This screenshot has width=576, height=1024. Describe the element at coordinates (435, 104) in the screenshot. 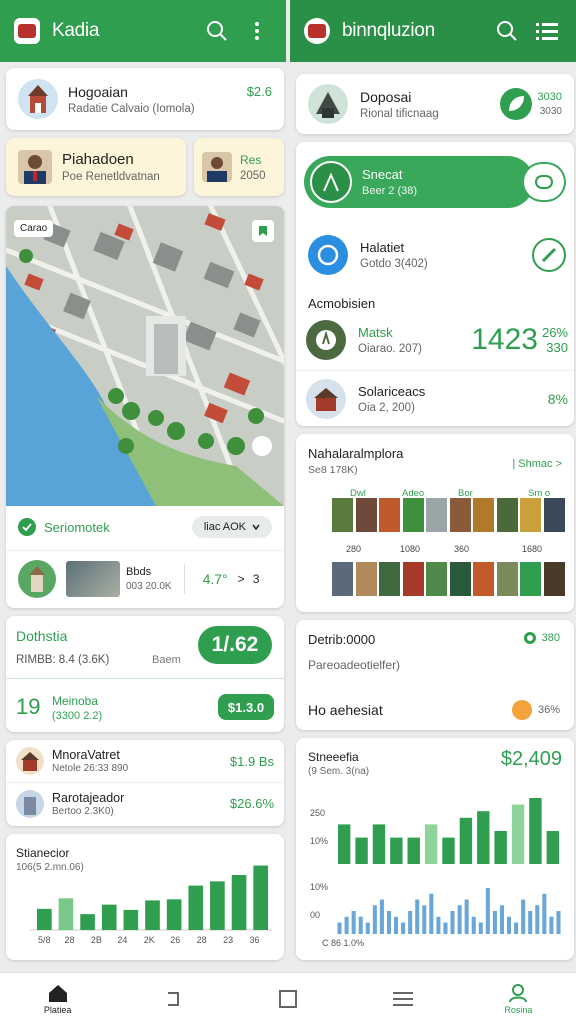

I see `list-item: Doposai Rional tificnaag 3030 3030` at that location.